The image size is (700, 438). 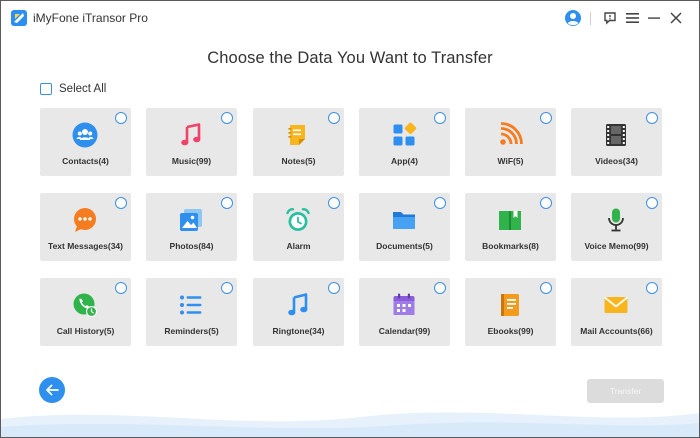 I want to click on back-button, so click(x=52, y=390).